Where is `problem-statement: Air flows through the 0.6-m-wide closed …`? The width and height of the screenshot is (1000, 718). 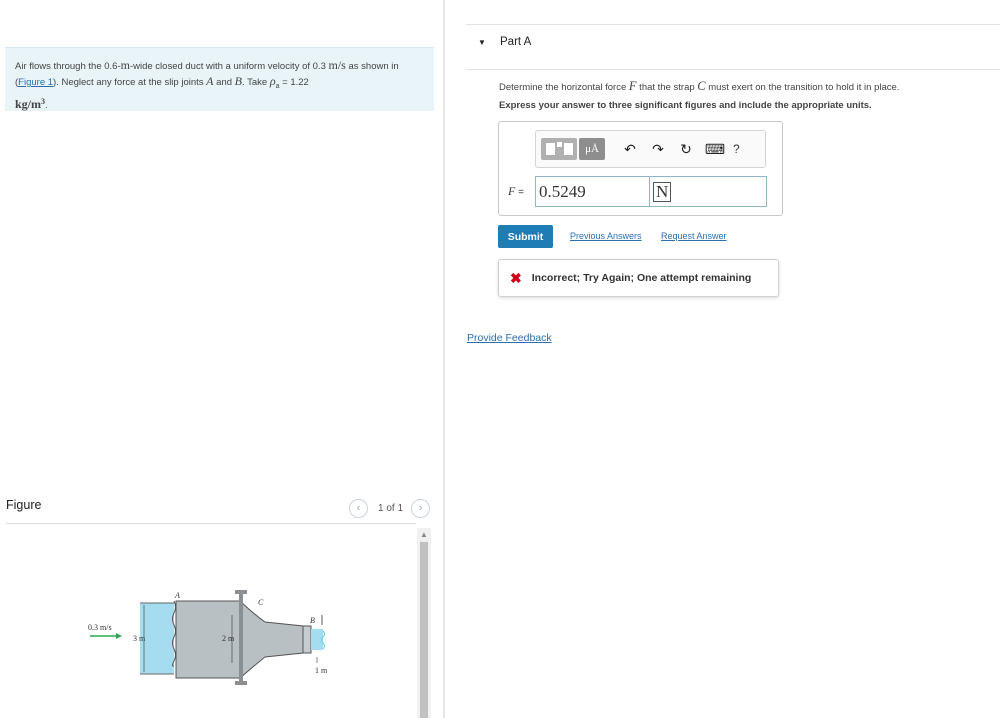
problem-statement: Air flows through the 0.6-m-wide closed … is located at coordinates (219, 79).